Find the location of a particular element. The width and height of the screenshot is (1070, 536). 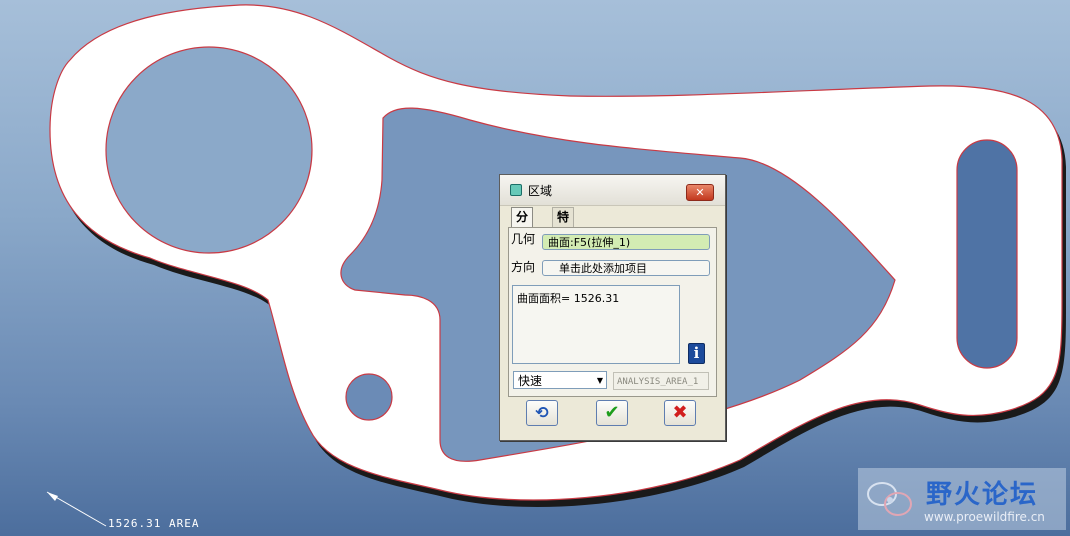

direction-label: 方向 is located at coordinates (523, 267).